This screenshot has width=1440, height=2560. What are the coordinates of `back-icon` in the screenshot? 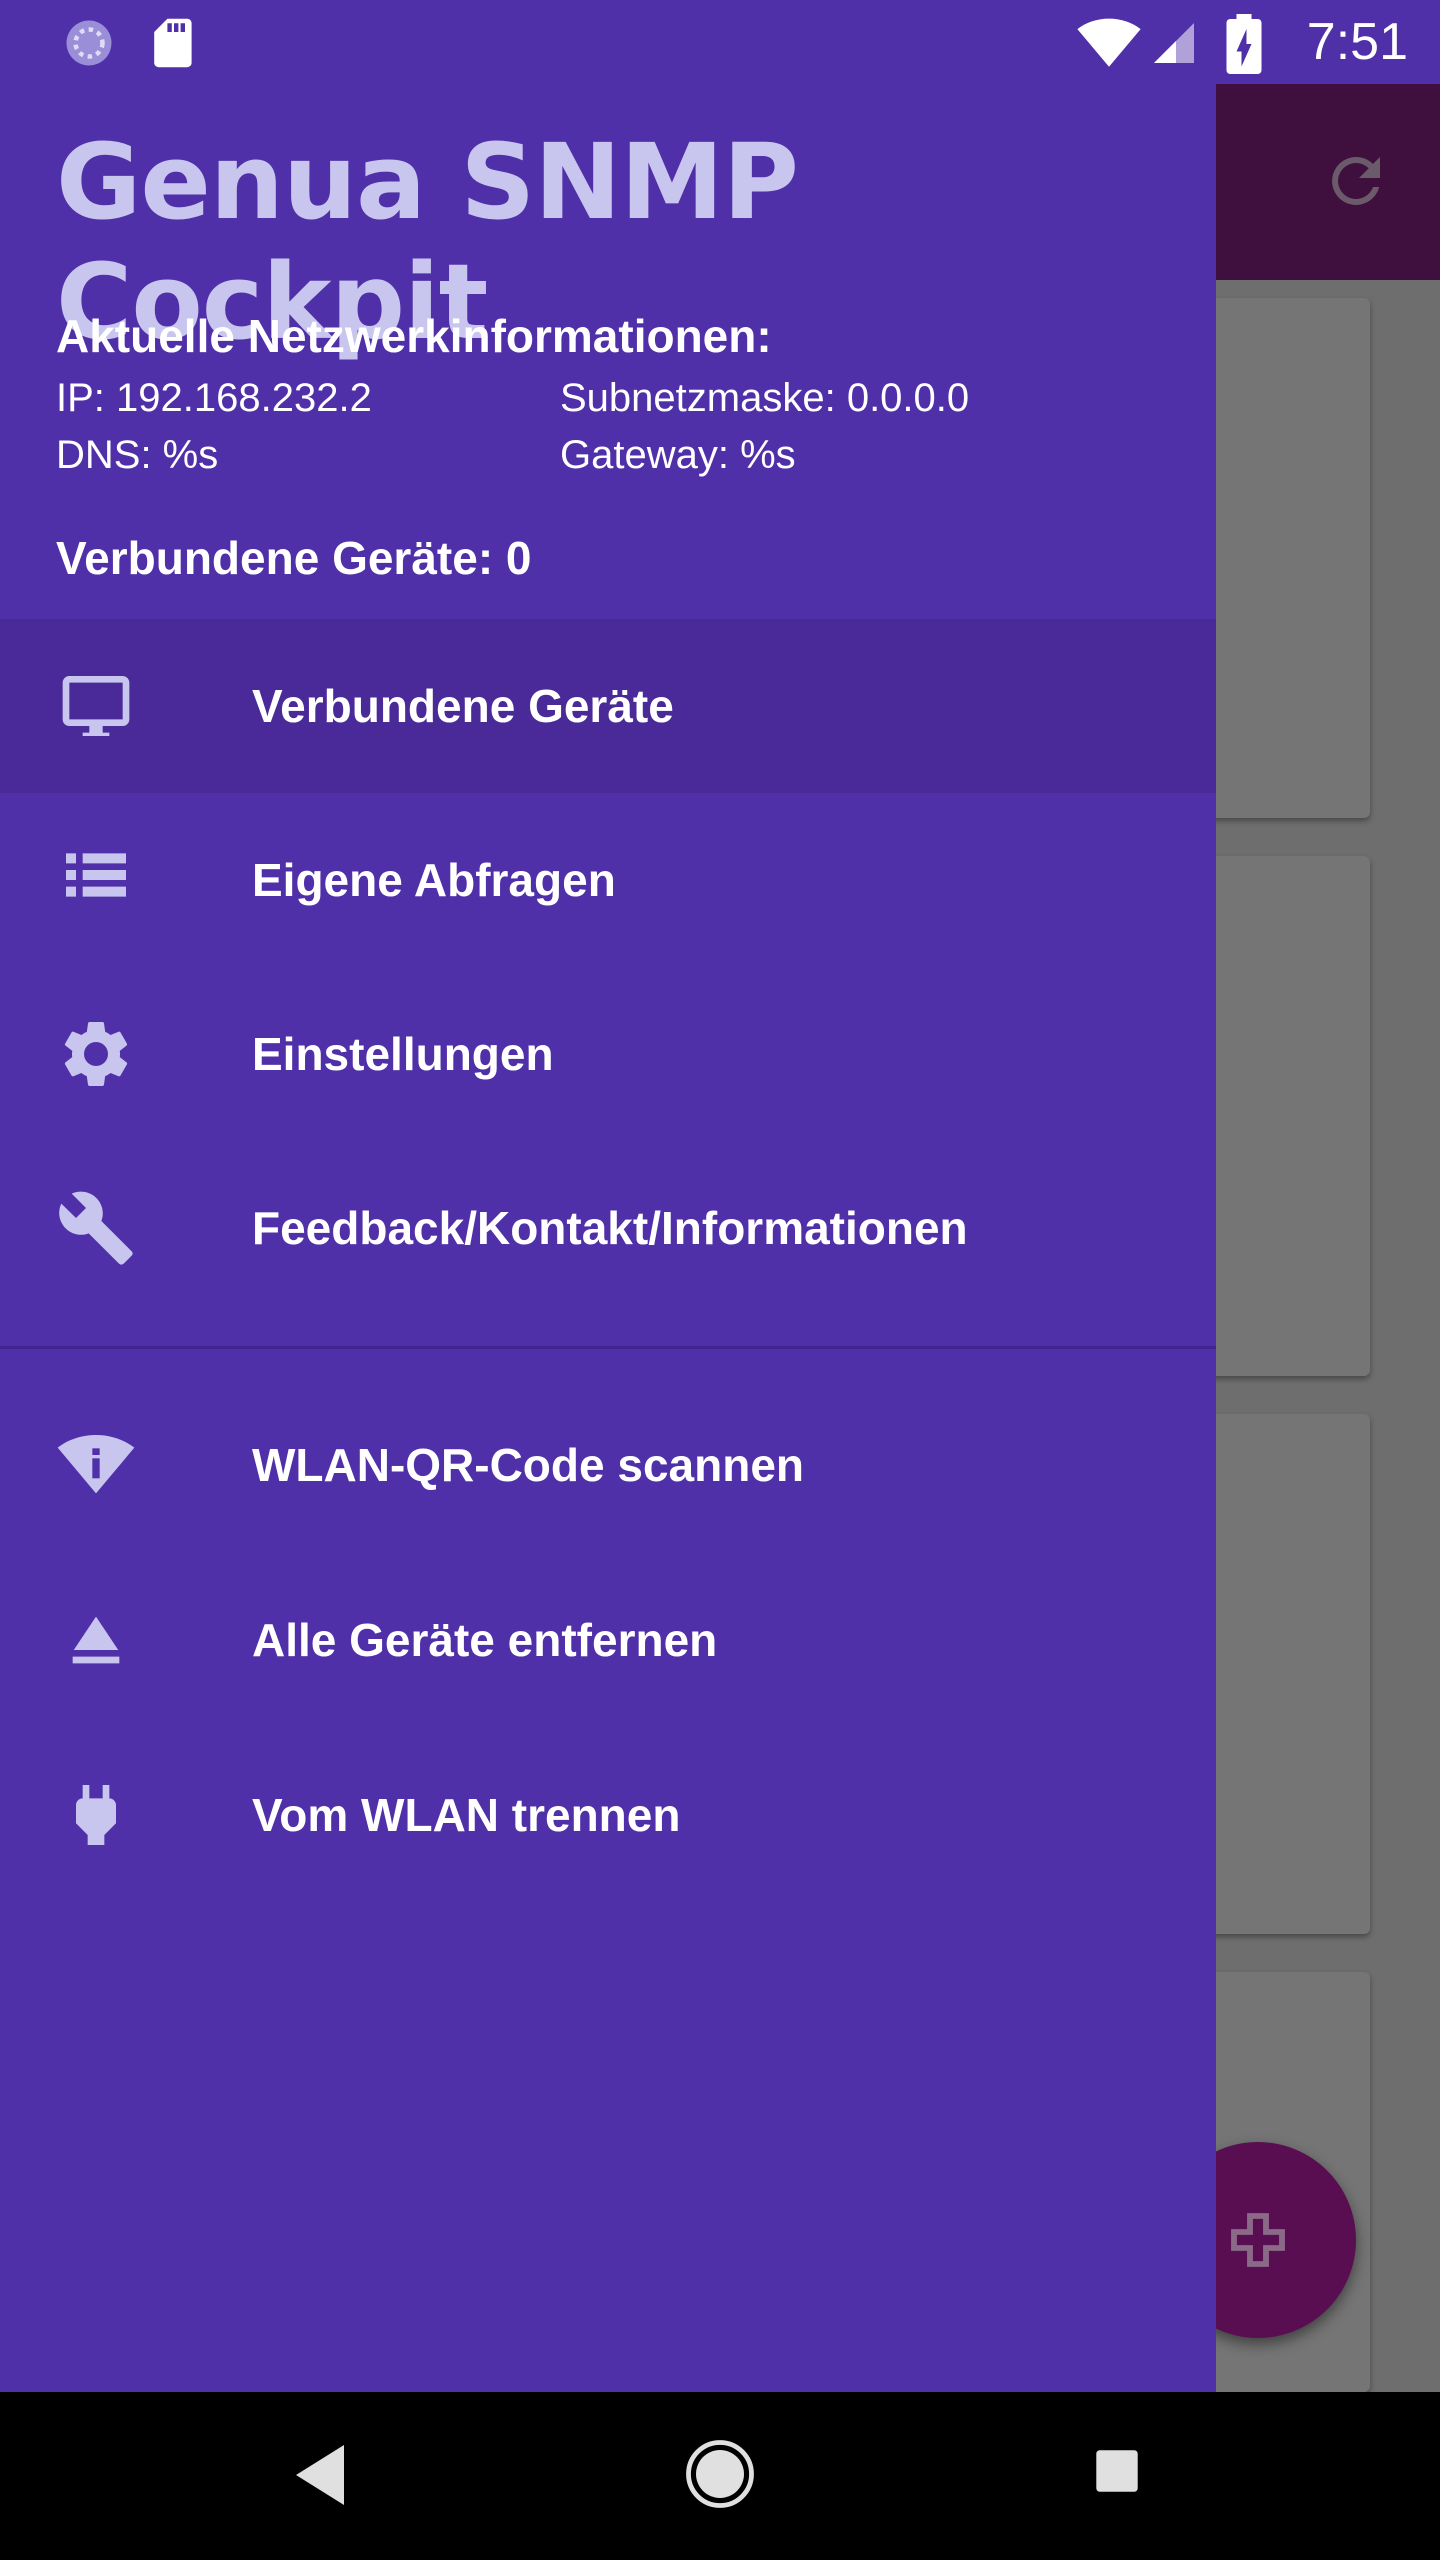 It's located at (320, 2475).